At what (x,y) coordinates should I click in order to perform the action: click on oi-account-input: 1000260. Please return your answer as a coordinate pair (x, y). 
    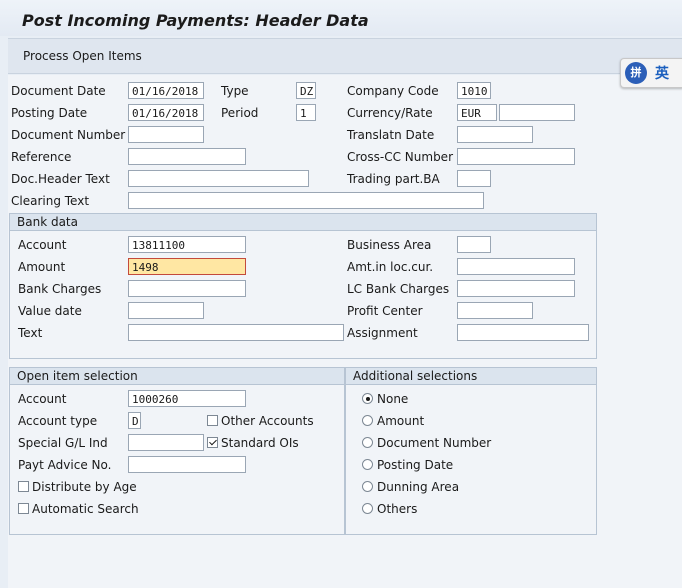
    Looking at the image, I should click on (187, 398).